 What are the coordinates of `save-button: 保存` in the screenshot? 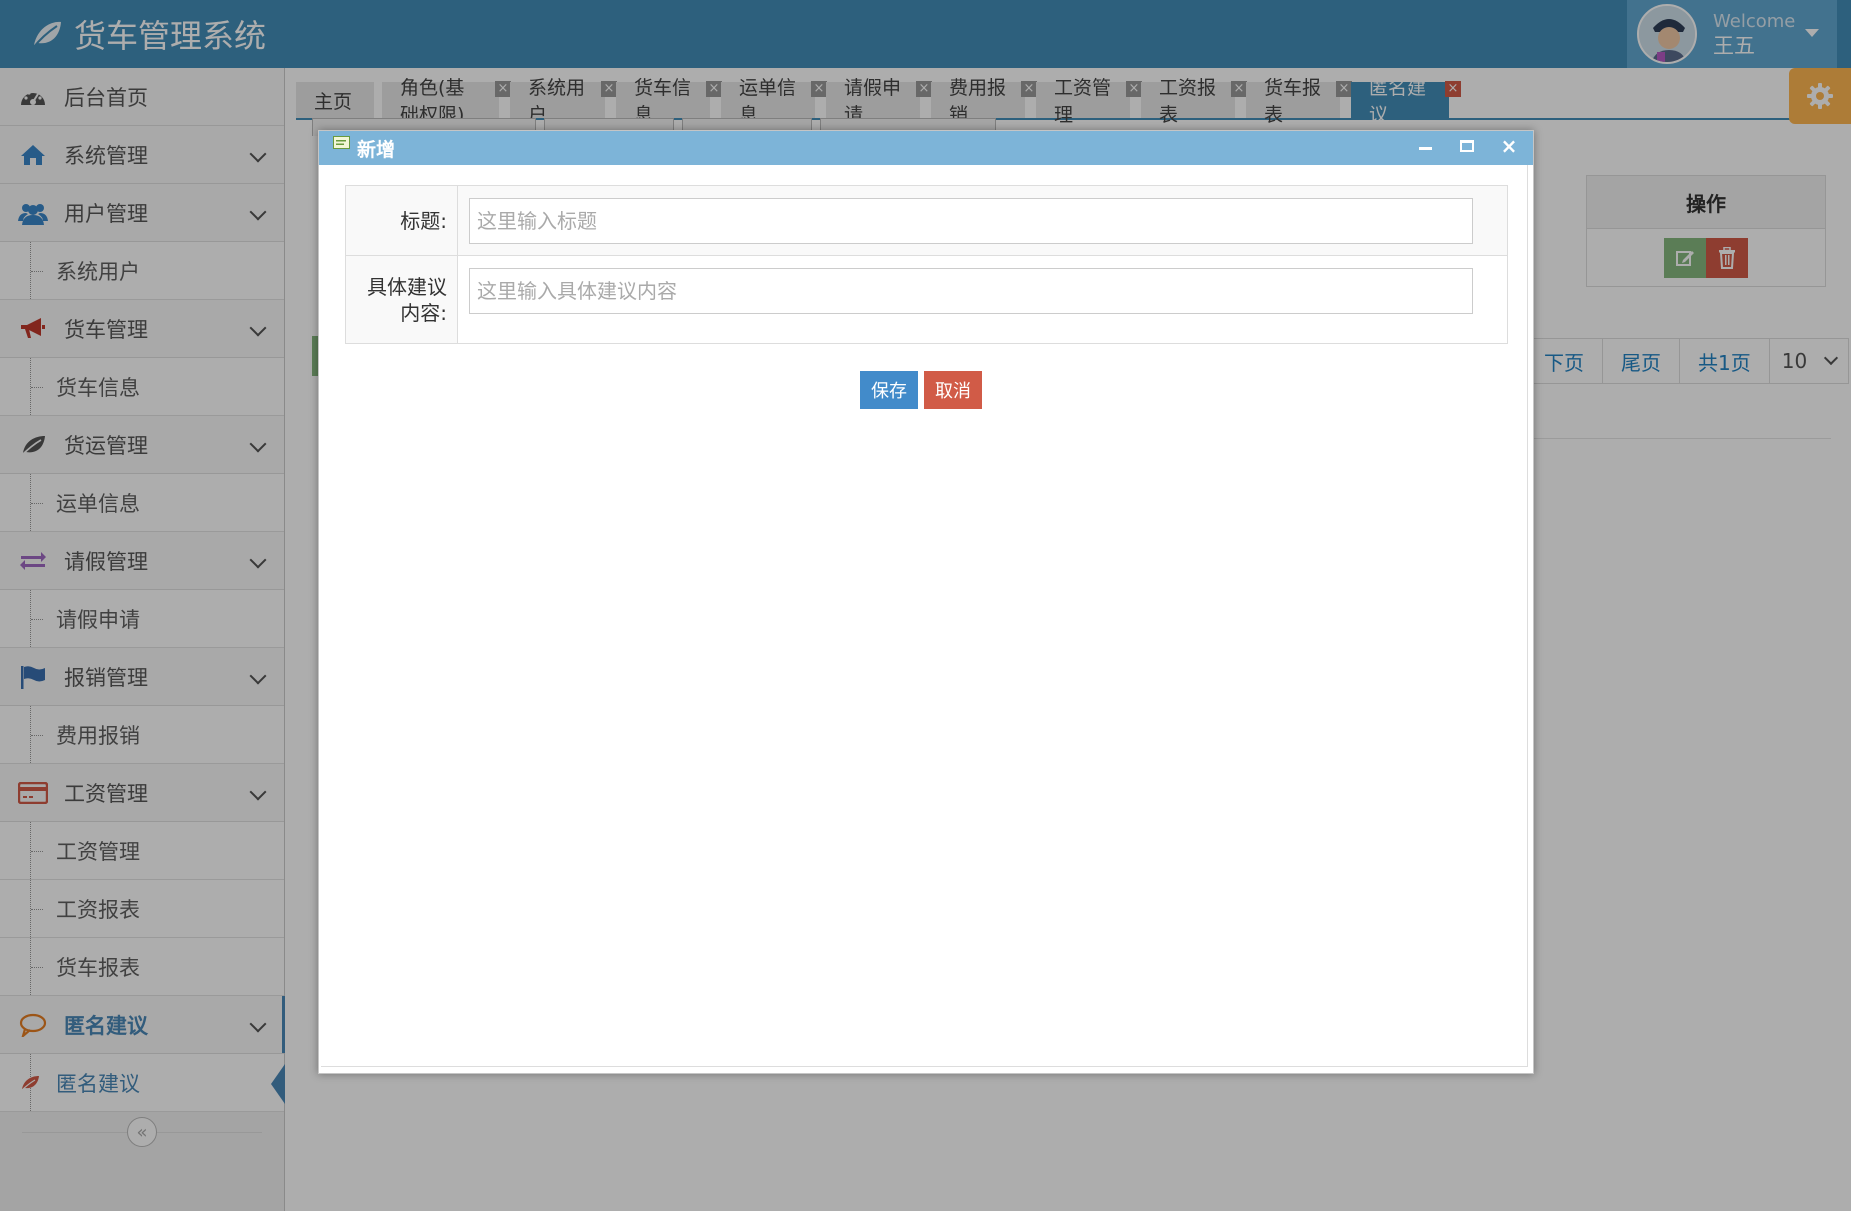 It's located at (889, 390).